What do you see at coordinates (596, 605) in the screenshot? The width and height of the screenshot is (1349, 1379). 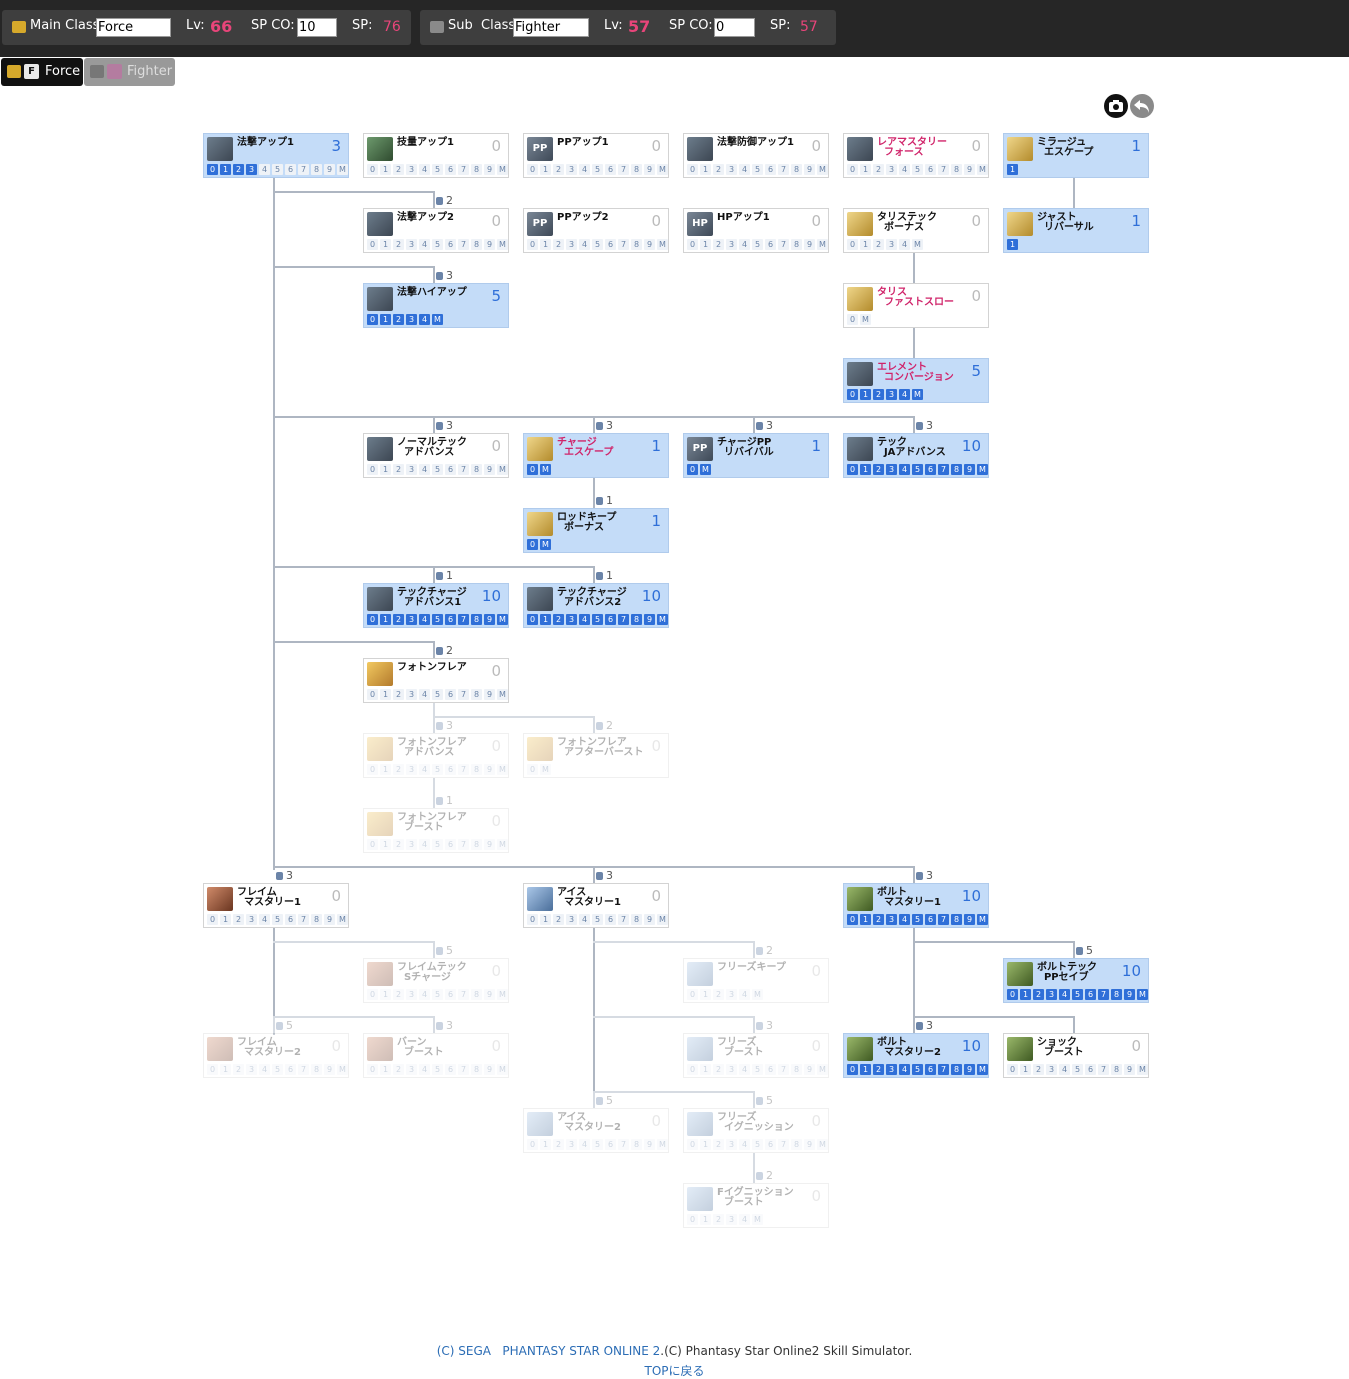 I see `skill-node: テックチャージ アドバンス2 10 0 1 2 3 4 5 6 7 8 9 M` at bounding box center [596, 605].